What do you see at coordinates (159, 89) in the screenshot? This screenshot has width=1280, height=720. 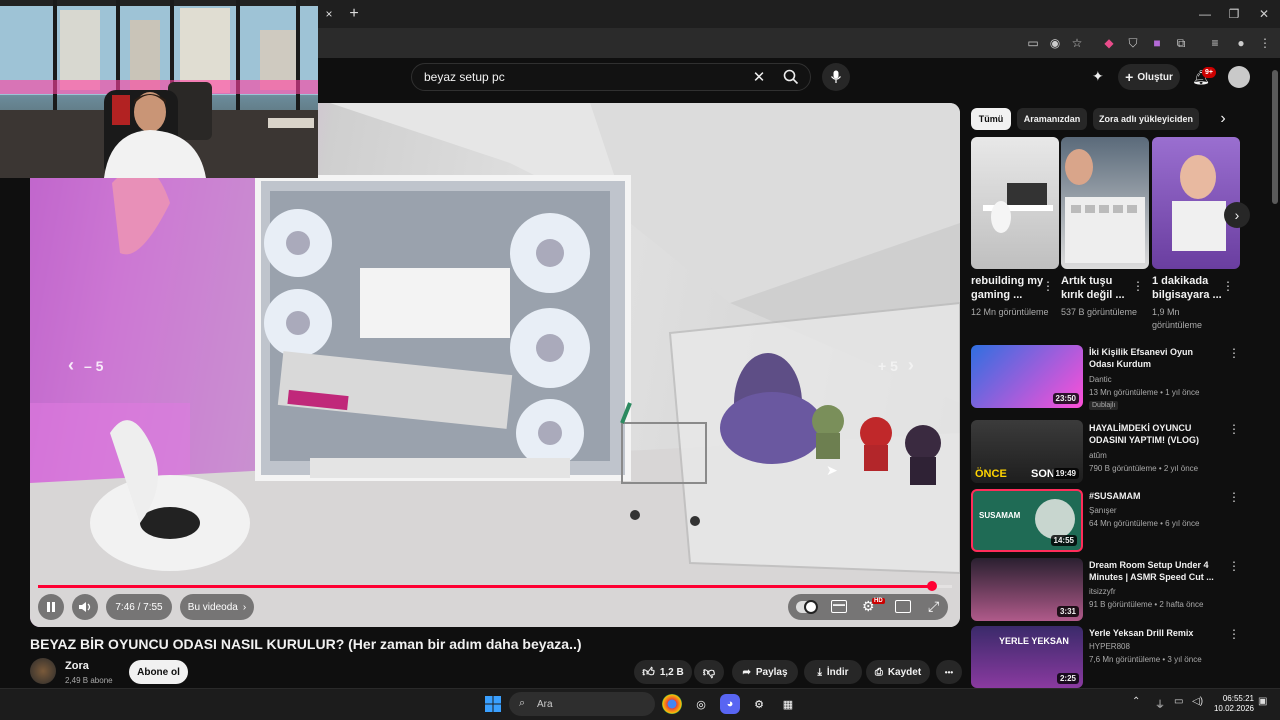 I see `webcam-overlay` at bounding box center [159, 89].